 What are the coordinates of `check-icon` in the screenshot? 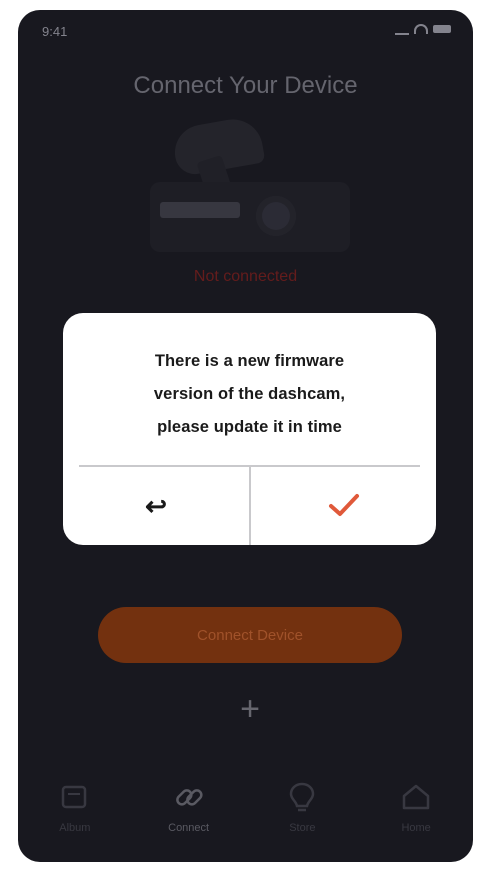 It's located at (344, 506).